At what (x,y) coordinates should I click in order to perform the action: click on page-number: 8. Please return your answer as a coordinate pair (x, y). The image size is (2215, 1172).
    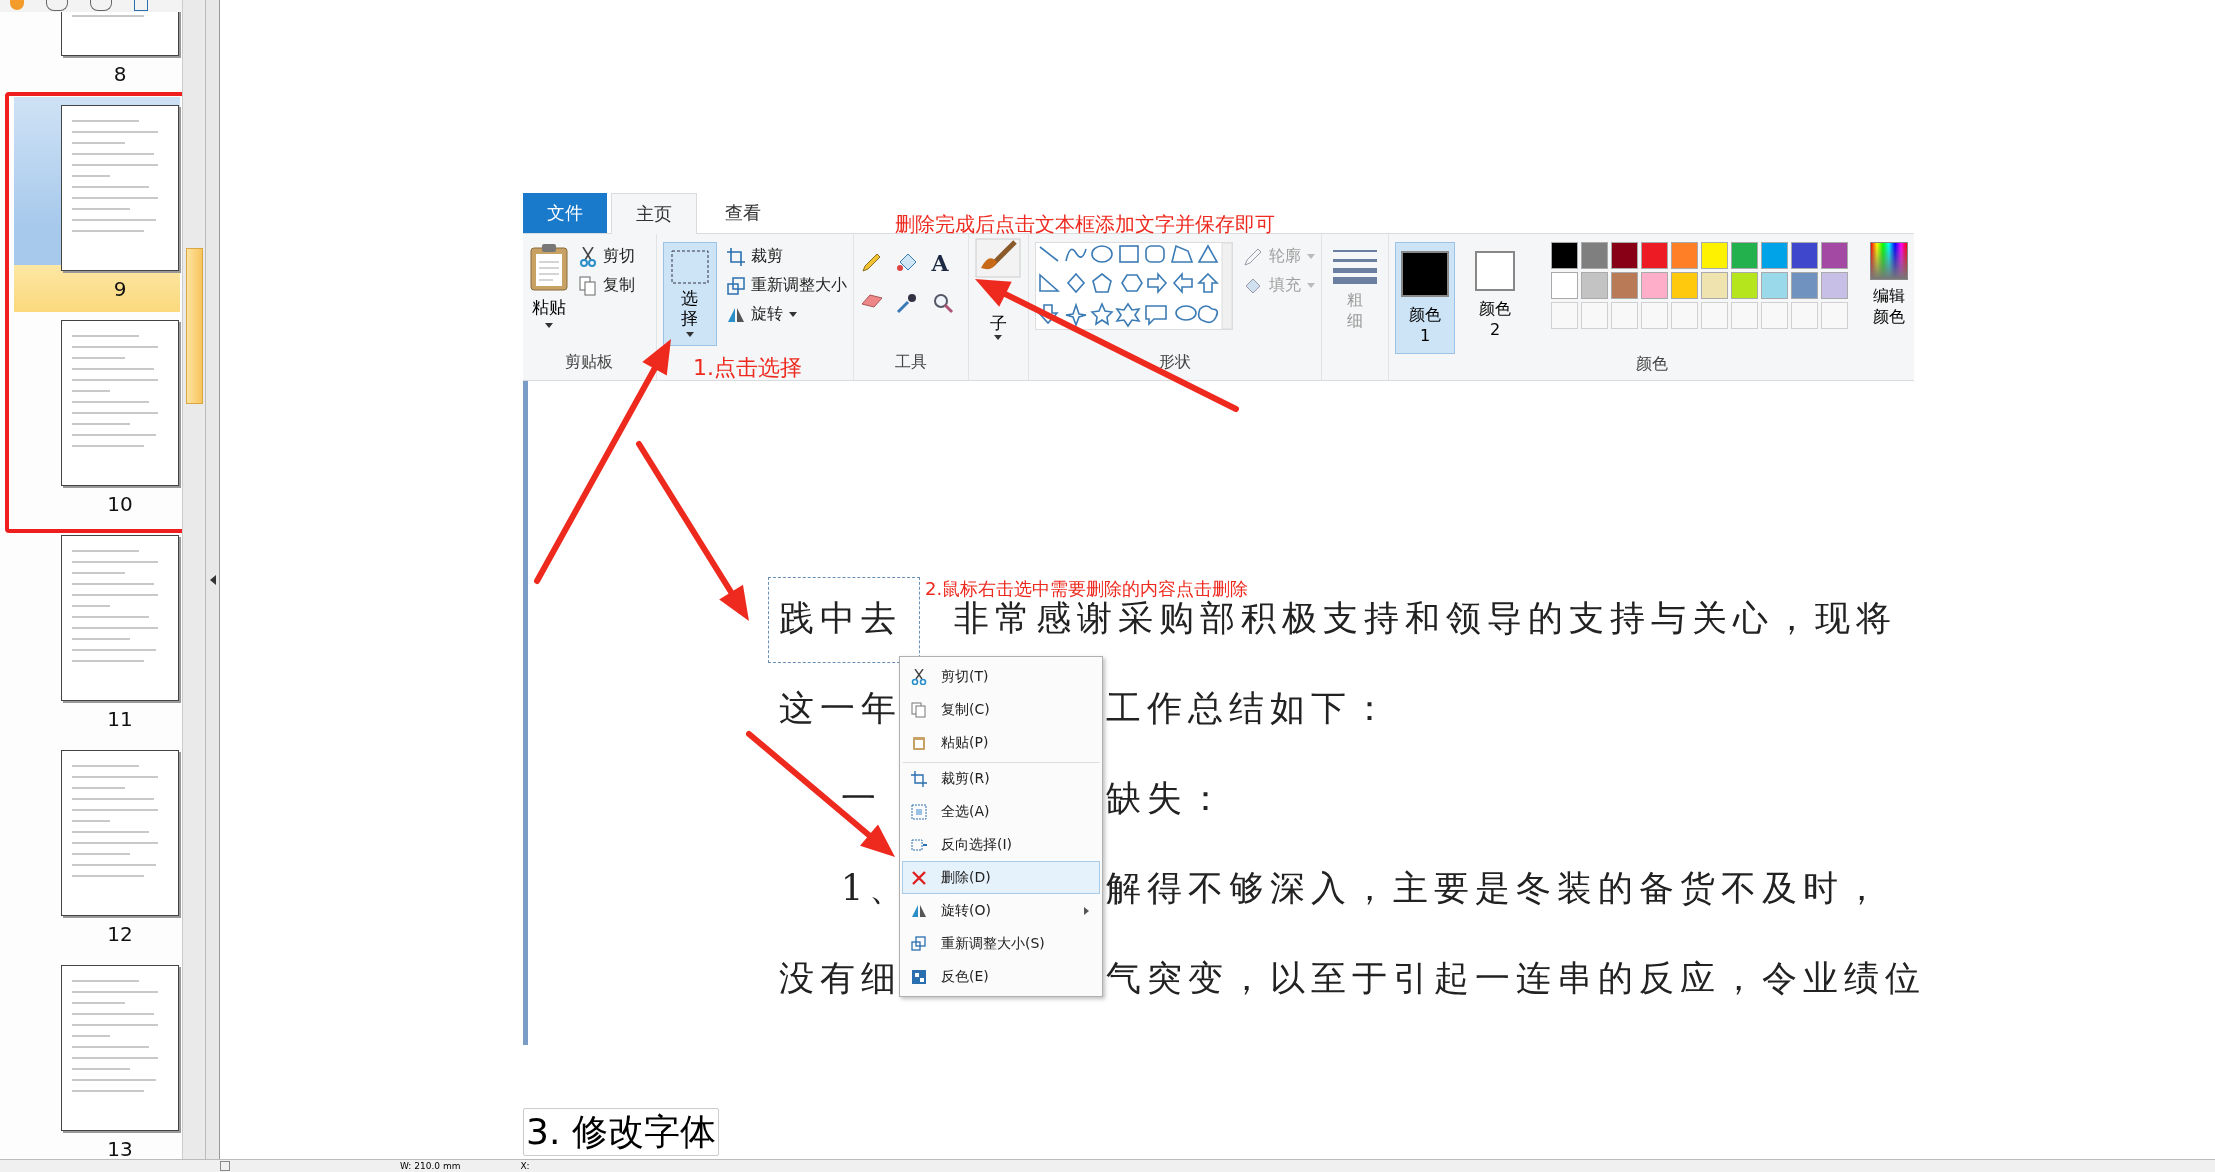
    Looking at the image, I should click on (120, 74).